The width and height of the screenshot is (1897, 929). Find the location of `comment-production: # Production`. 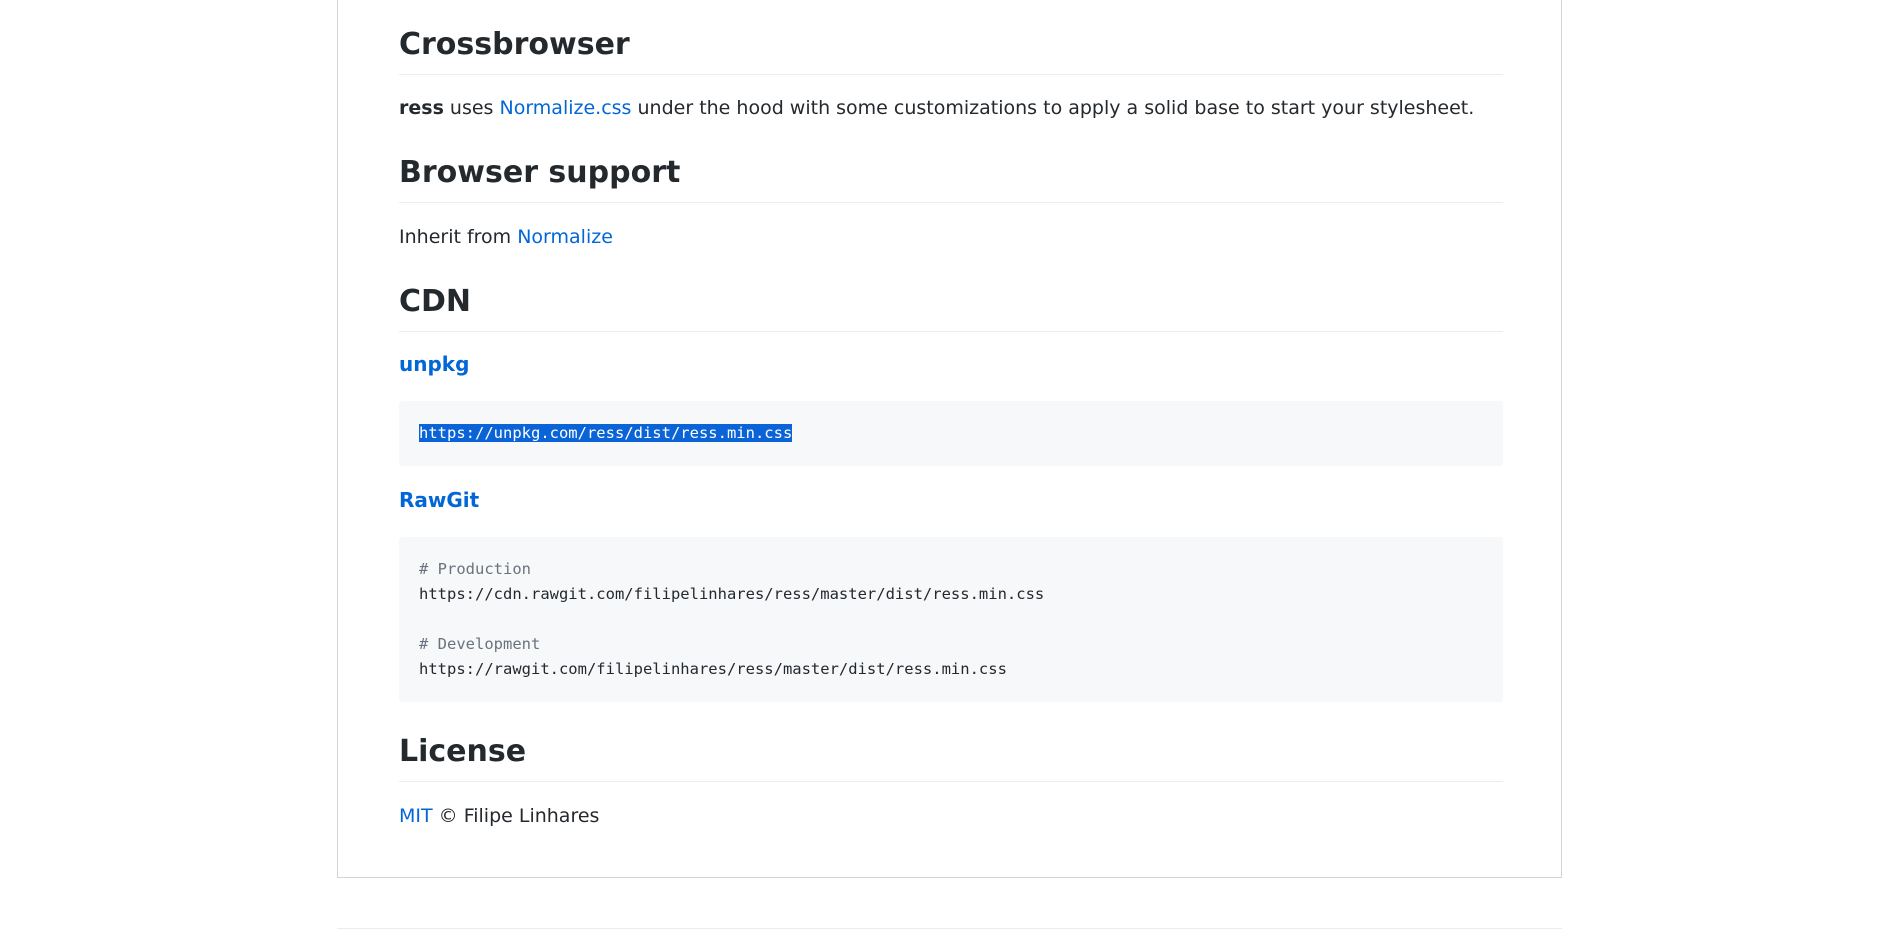

comment-production: # Production is located at coordinates (475, 569).